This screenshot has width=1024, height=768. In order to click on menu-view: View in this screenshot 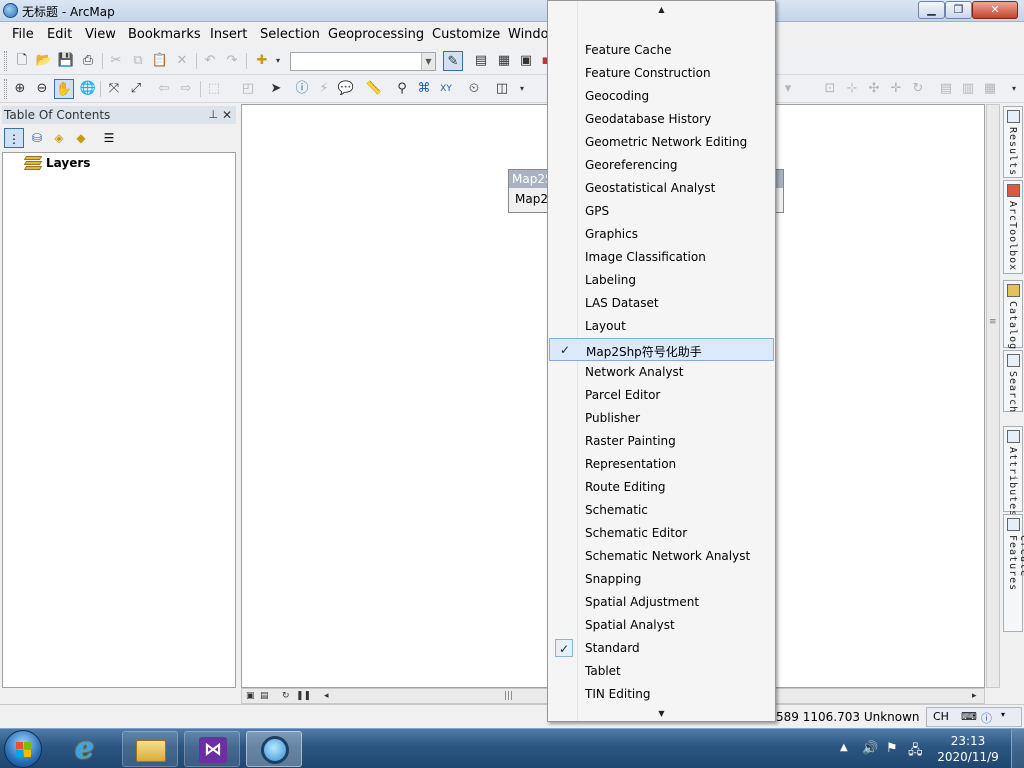, I will do `click(100, 34)`.